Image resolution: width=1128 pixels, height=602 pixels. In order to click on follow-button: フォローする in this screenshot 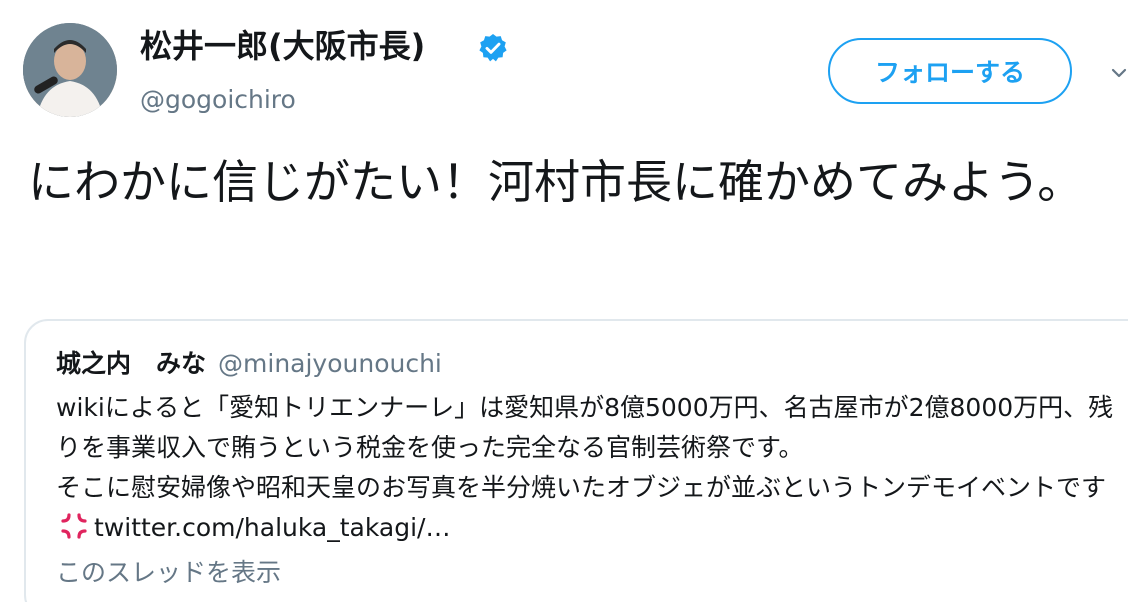, I will do `click(950, 71)`.